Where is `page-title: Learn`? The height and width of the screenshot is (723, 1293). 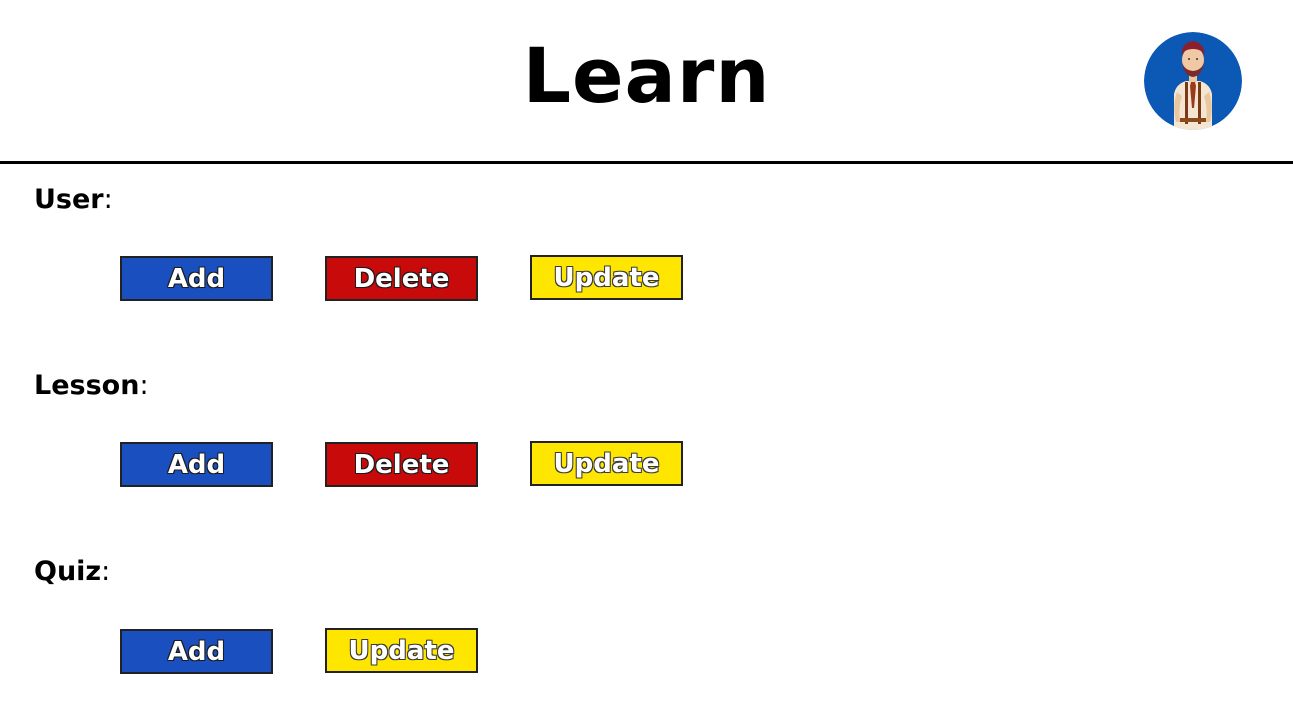 page-title: Learn is located at coordinates (646, 75).